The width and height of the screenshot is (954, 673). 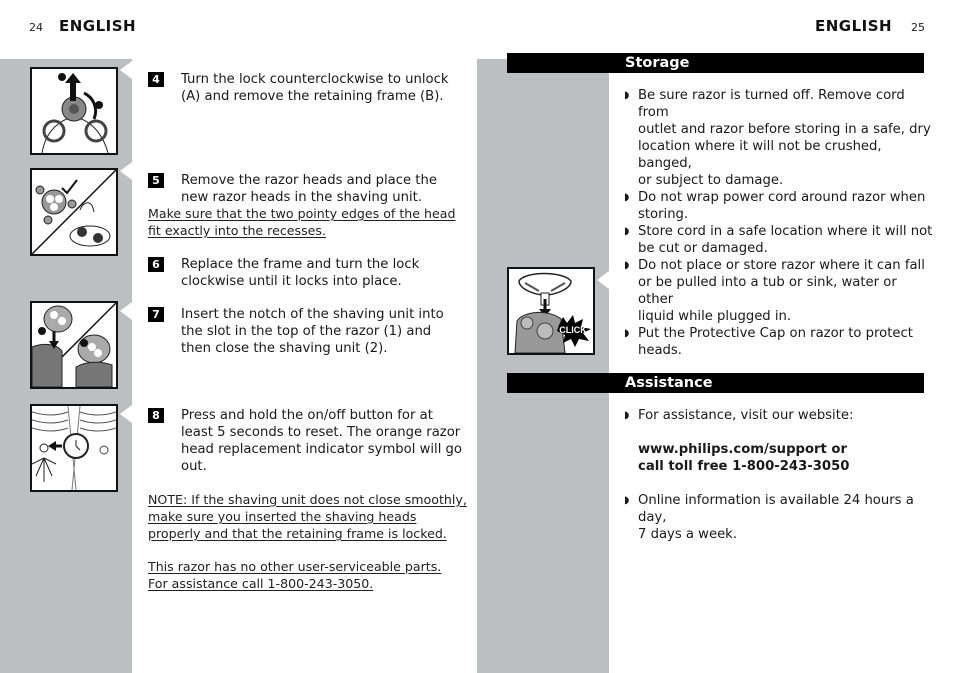 I want to click on text-line: out., so click(x=194, y=466).